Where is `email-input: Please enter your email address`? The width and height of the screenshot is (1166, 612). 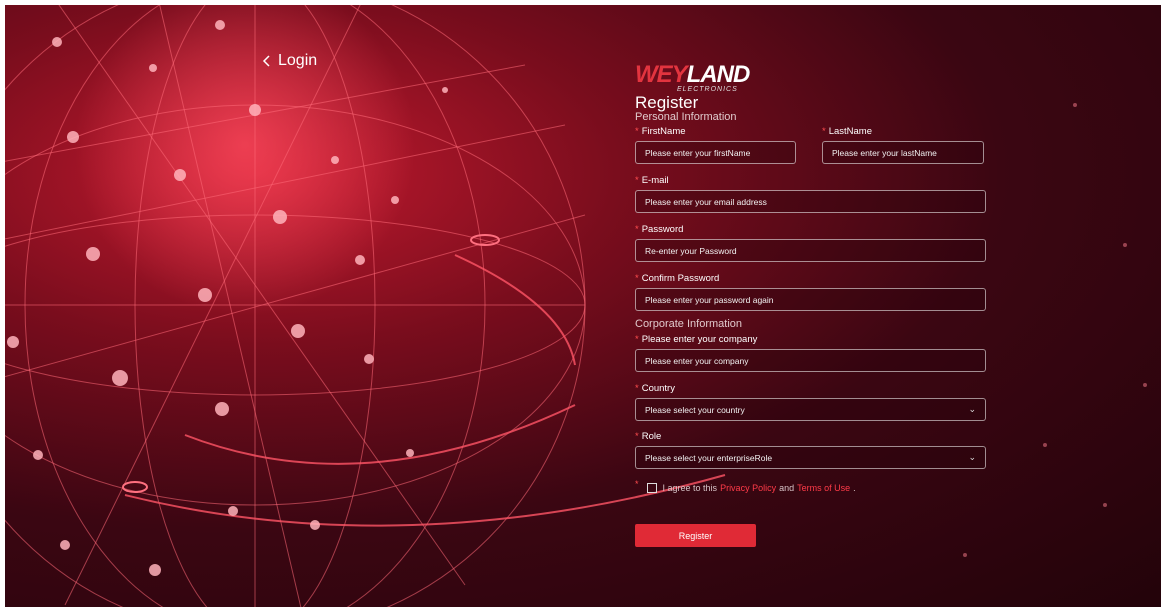
email-input: Please enter your email address is located at coordinates (810, 201).